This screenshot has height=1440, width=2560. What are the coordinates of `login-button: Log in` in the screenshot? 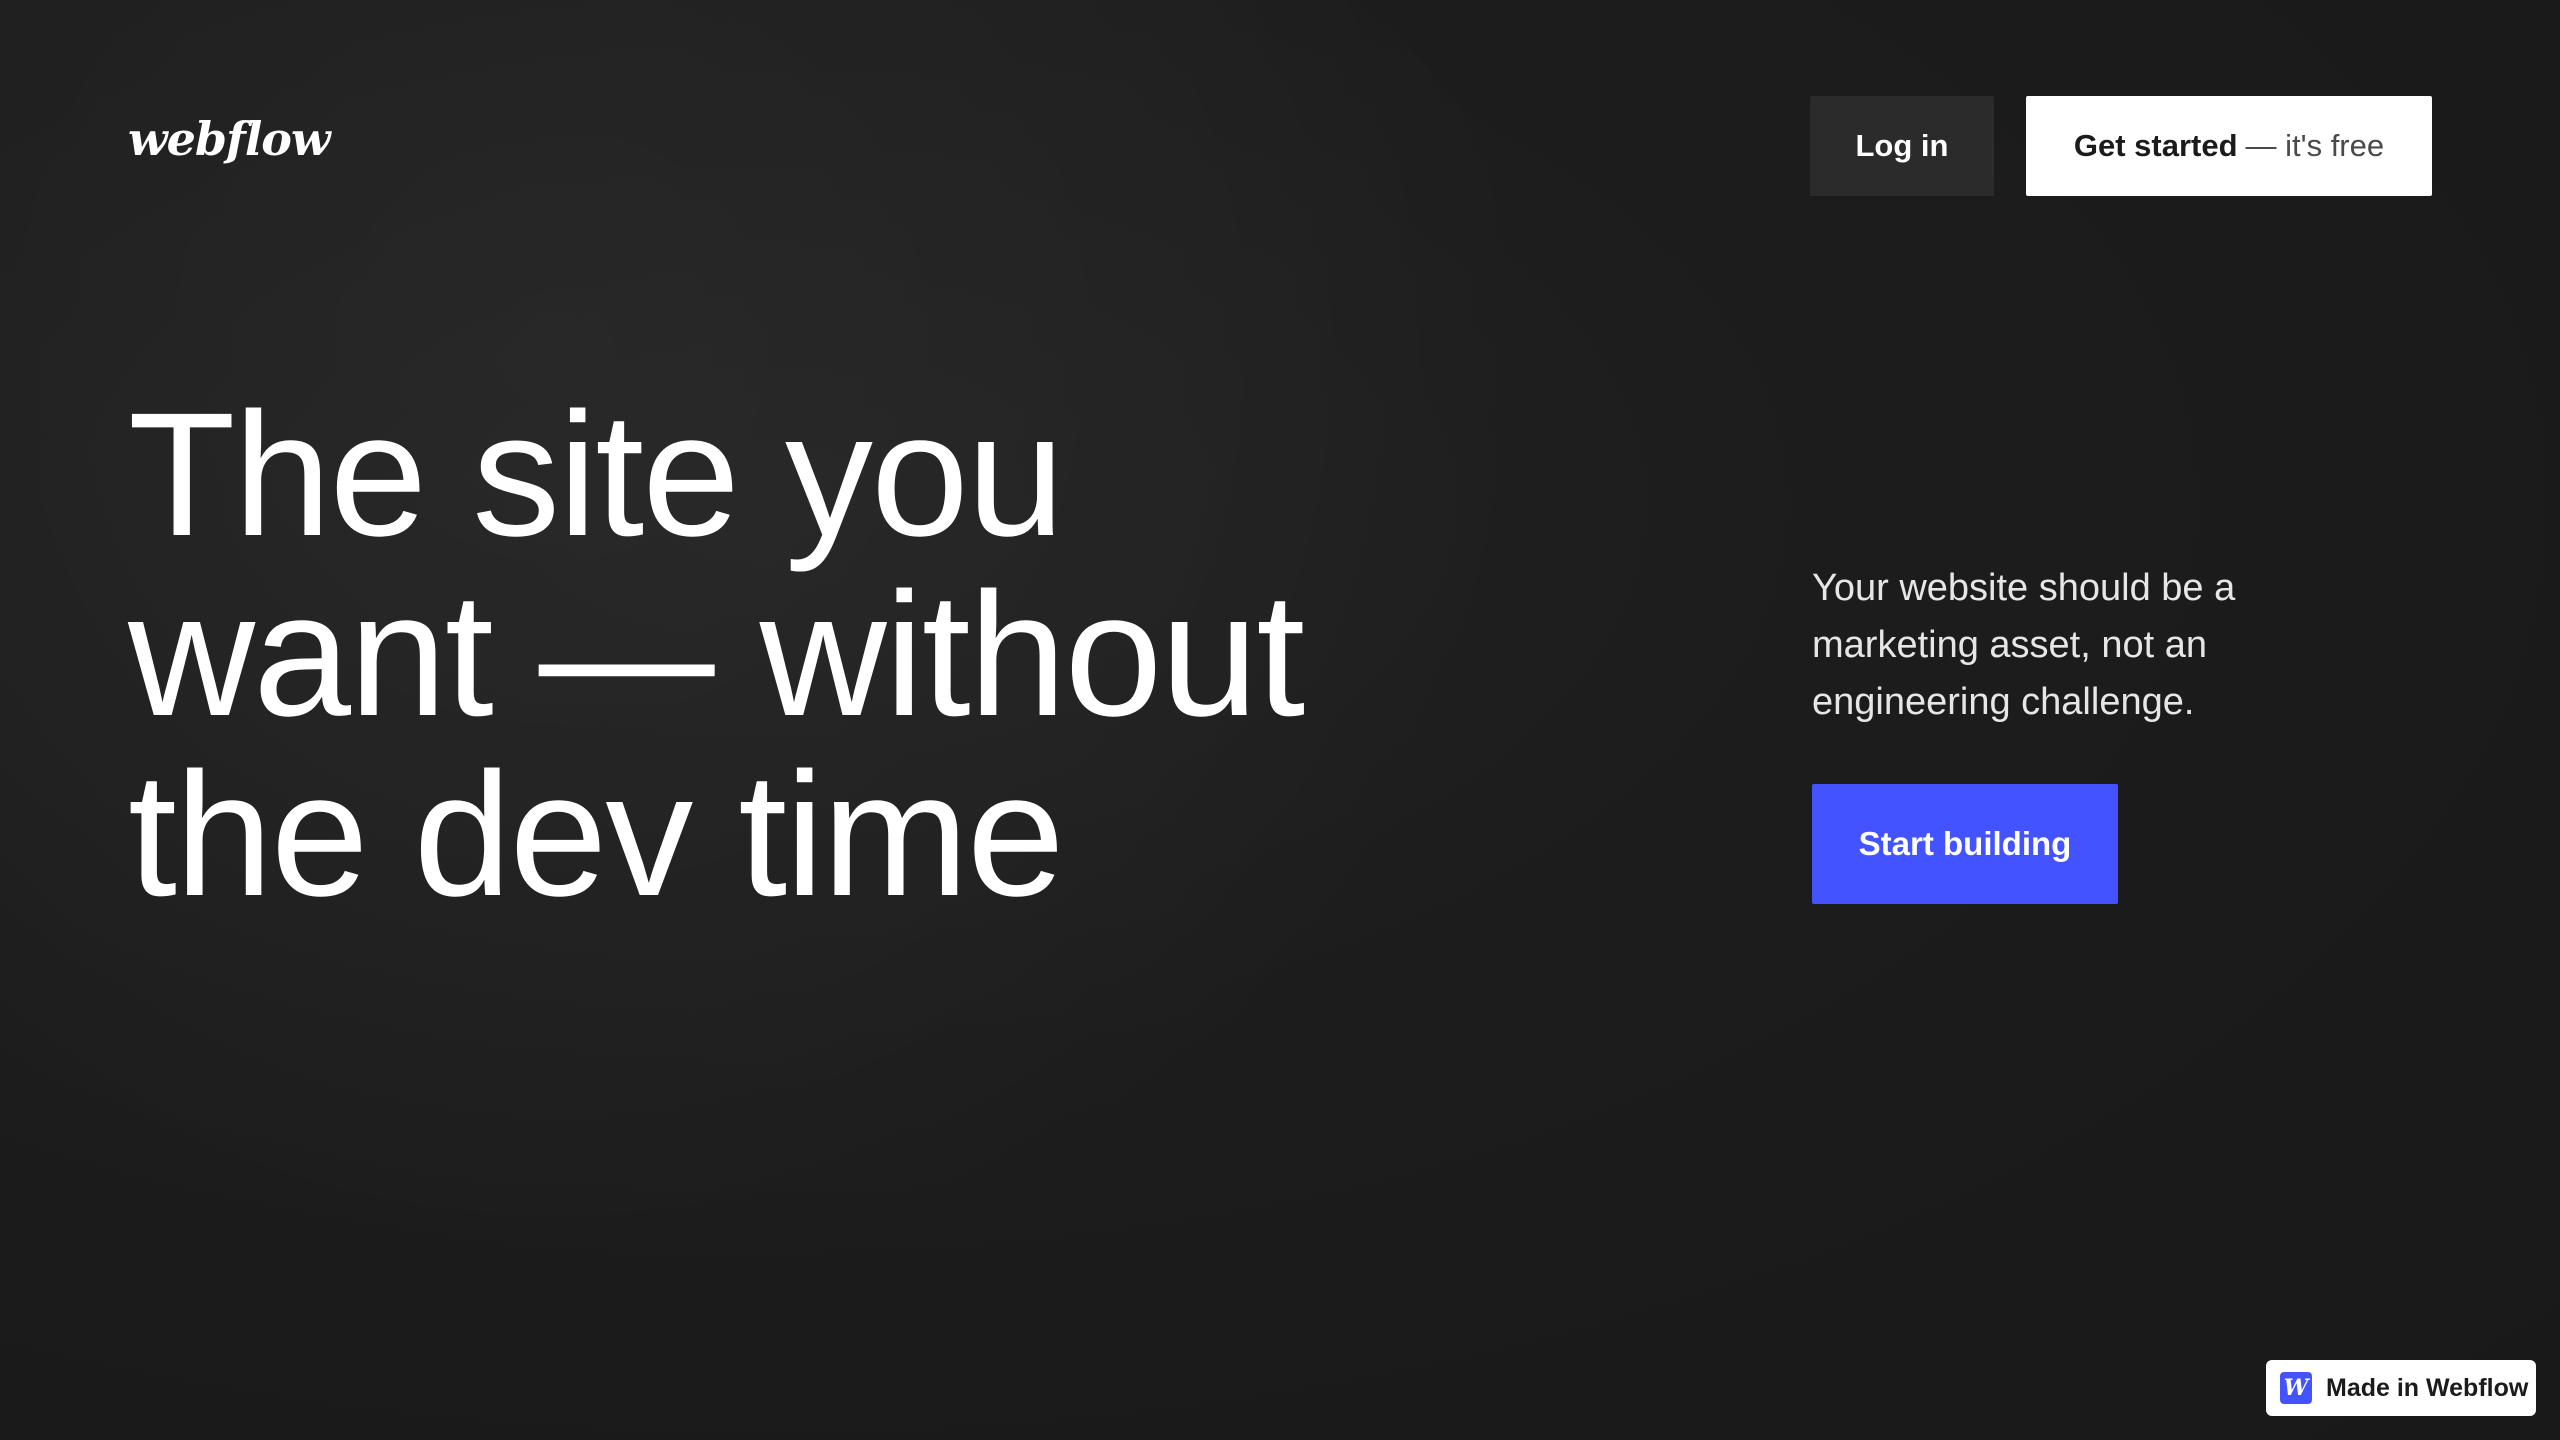 It's located at (1902, 146).